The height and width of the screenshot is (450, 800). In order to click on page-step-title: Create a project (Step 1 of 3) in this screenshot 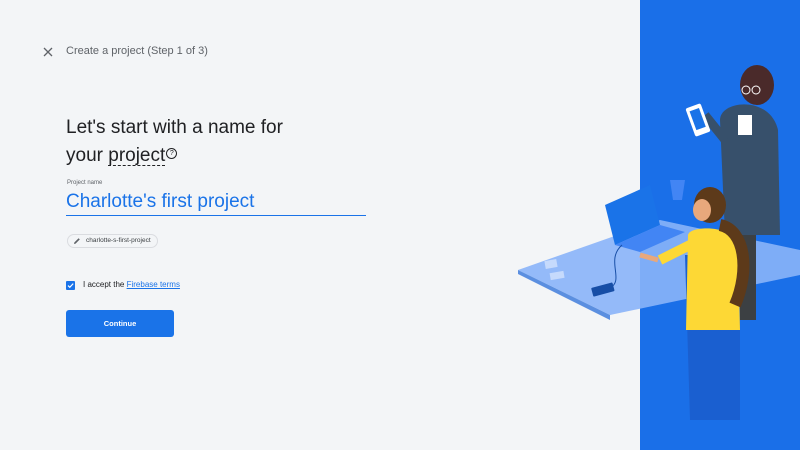, I will do `click(137, 51)`.